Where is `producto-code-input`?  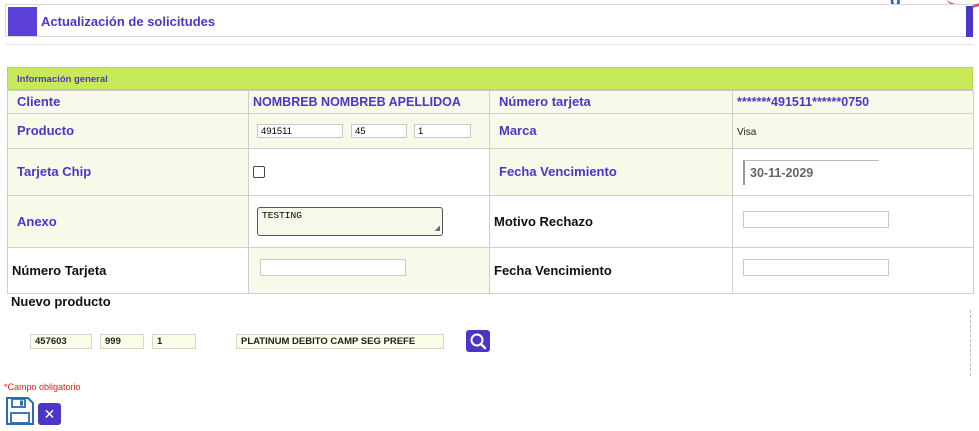
producto-code-input is located at coordinates (300, 131).